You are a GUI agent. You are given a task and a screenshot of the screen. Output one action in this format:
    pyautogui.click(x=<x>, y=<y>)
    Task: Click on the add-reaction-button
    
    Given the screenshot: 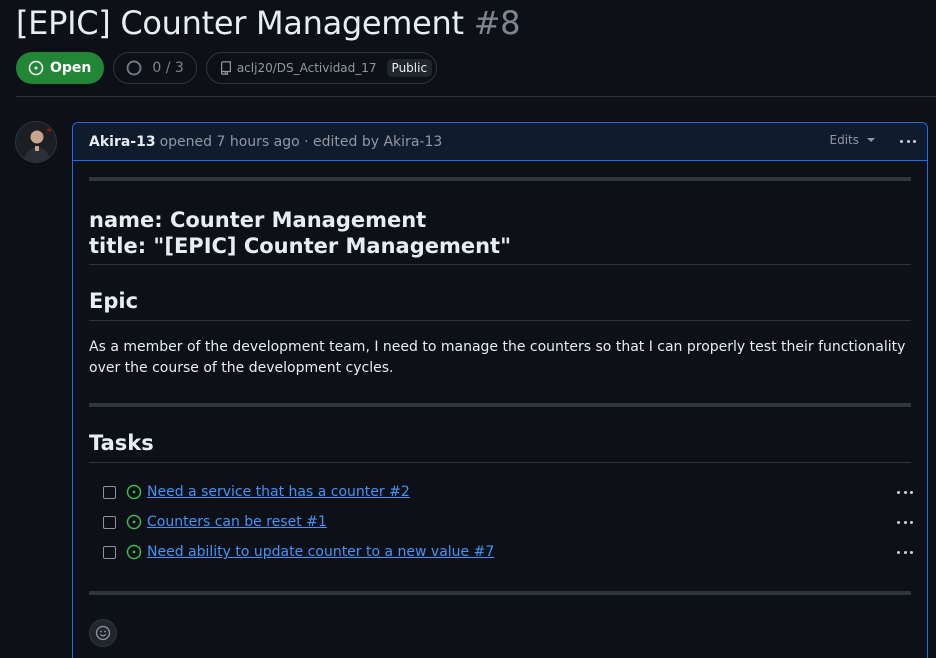 What is the action you would take?
    pyautogui.click(x=103, y=633)
    